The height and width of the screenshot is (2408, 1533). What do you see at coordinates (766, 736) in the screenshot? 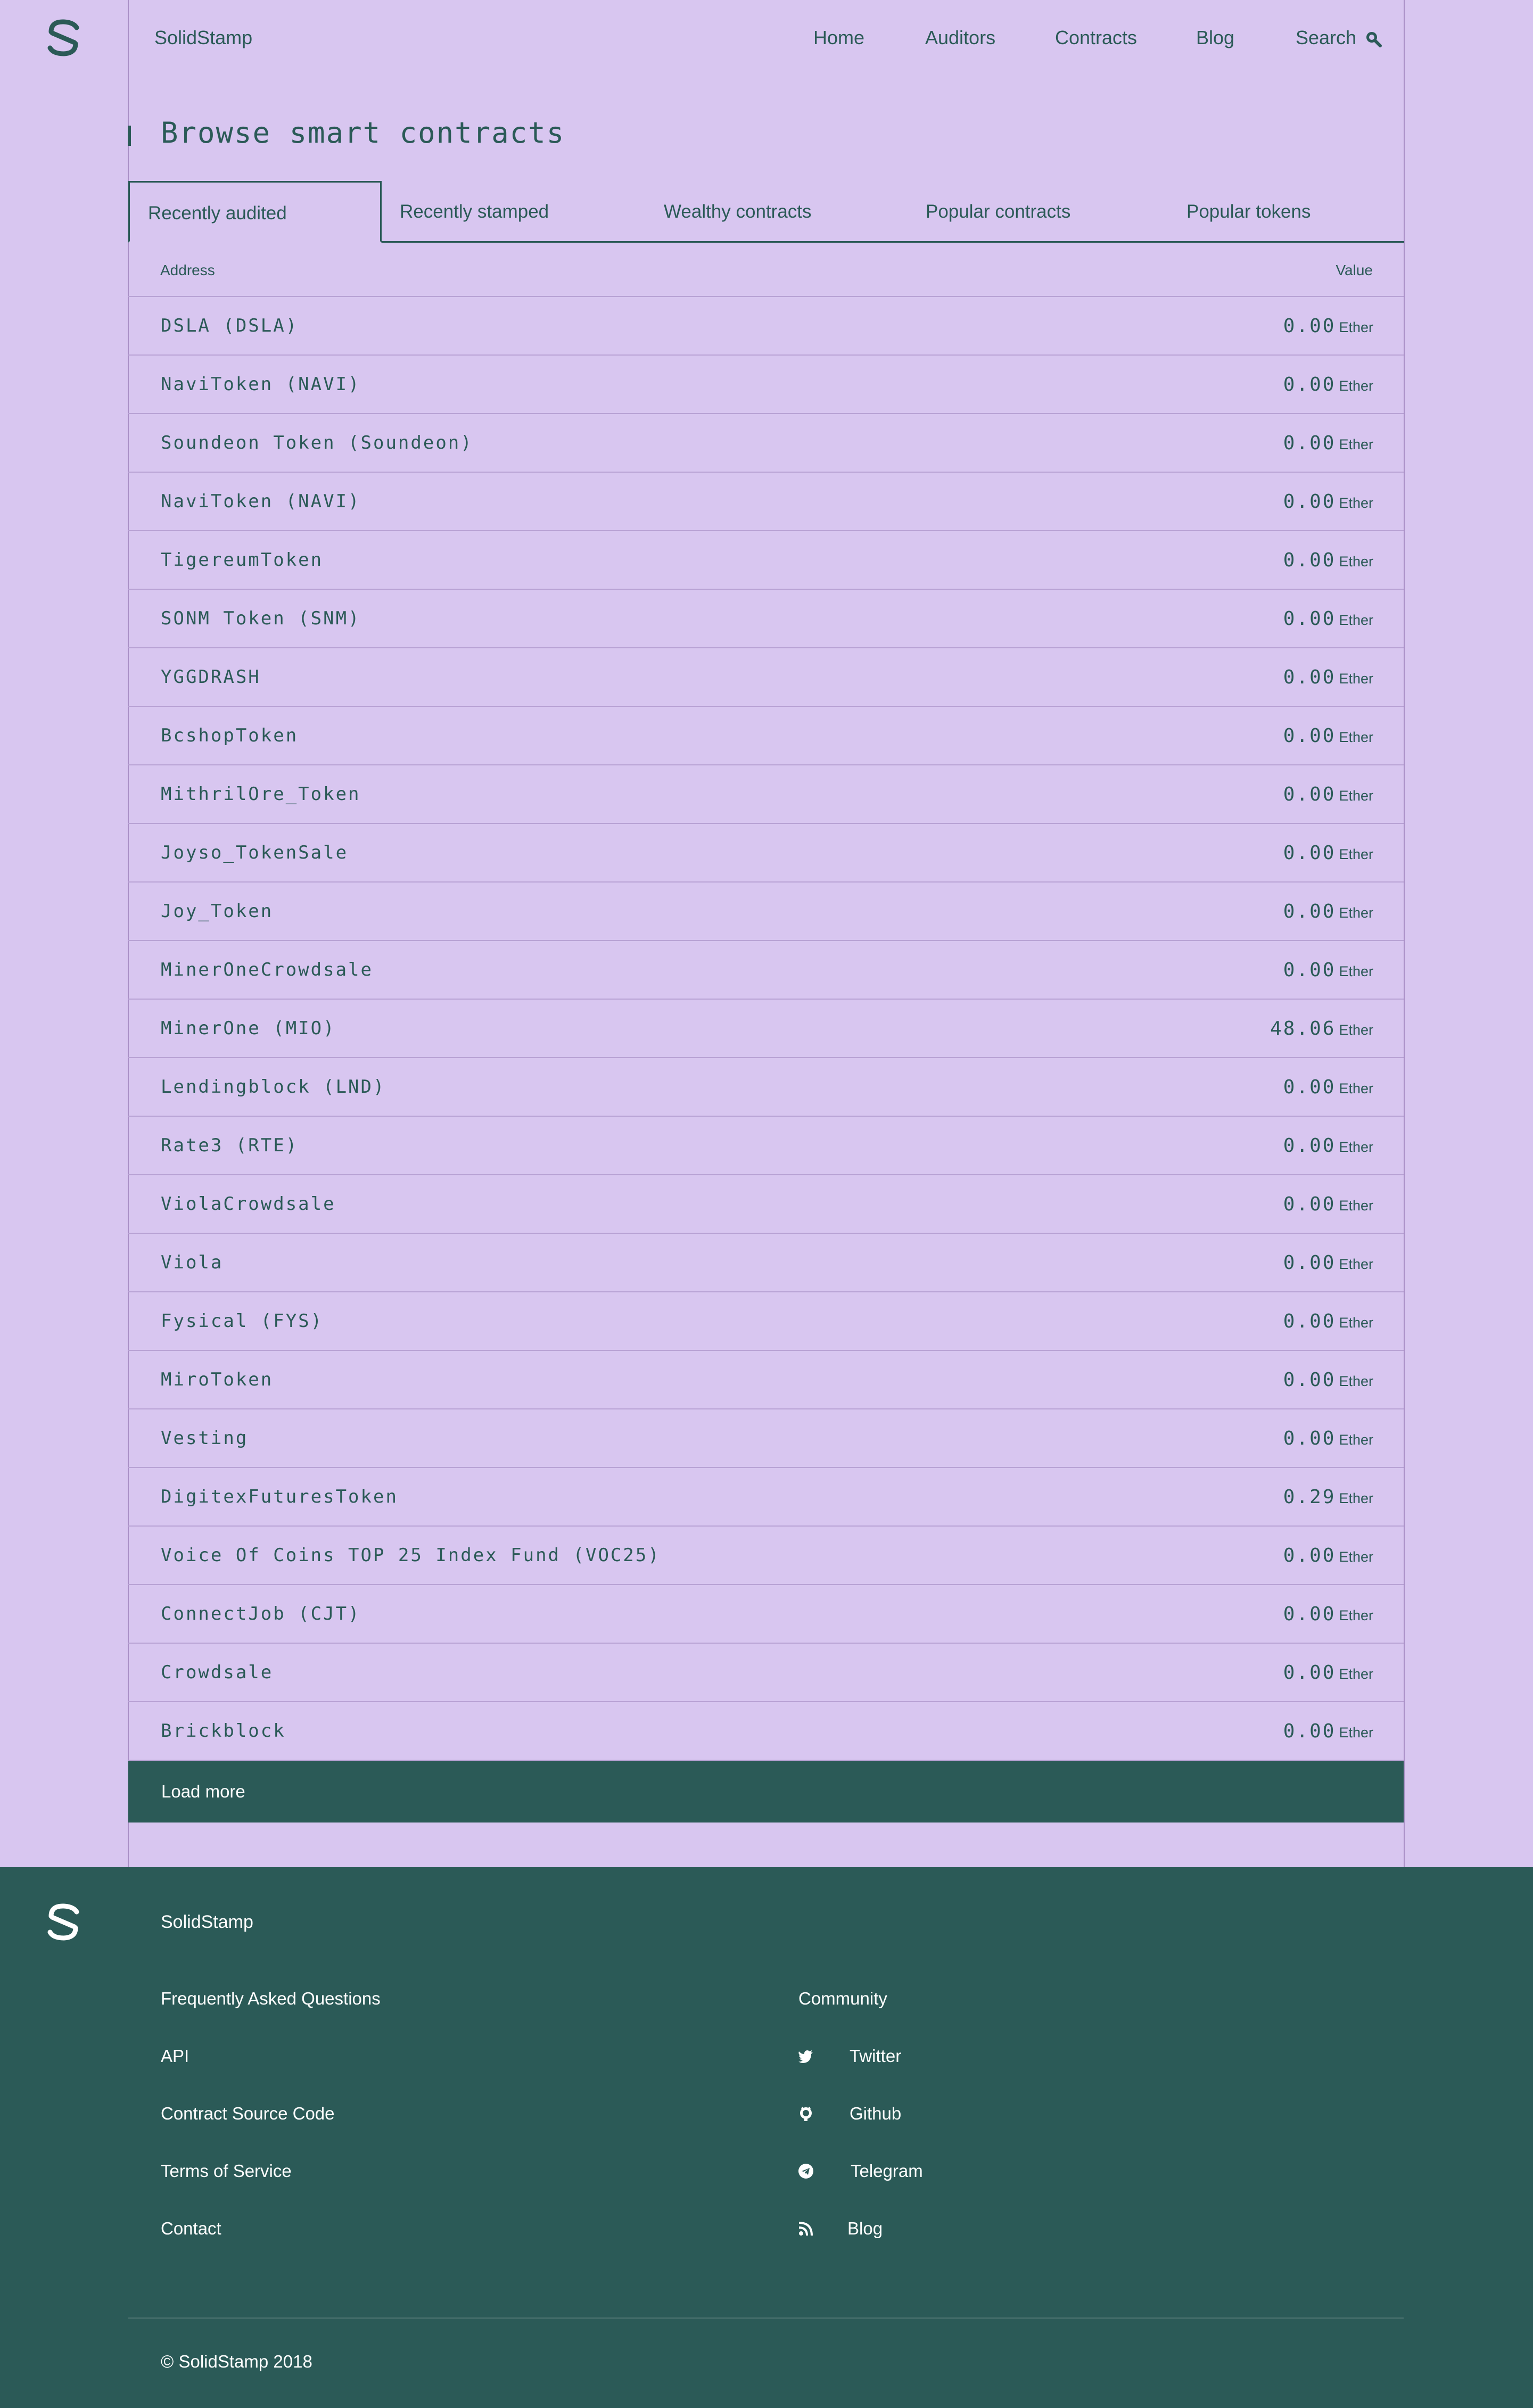
I see `table-row: BcshopToken 0.00 Ether` at bounding box center [766, 736].